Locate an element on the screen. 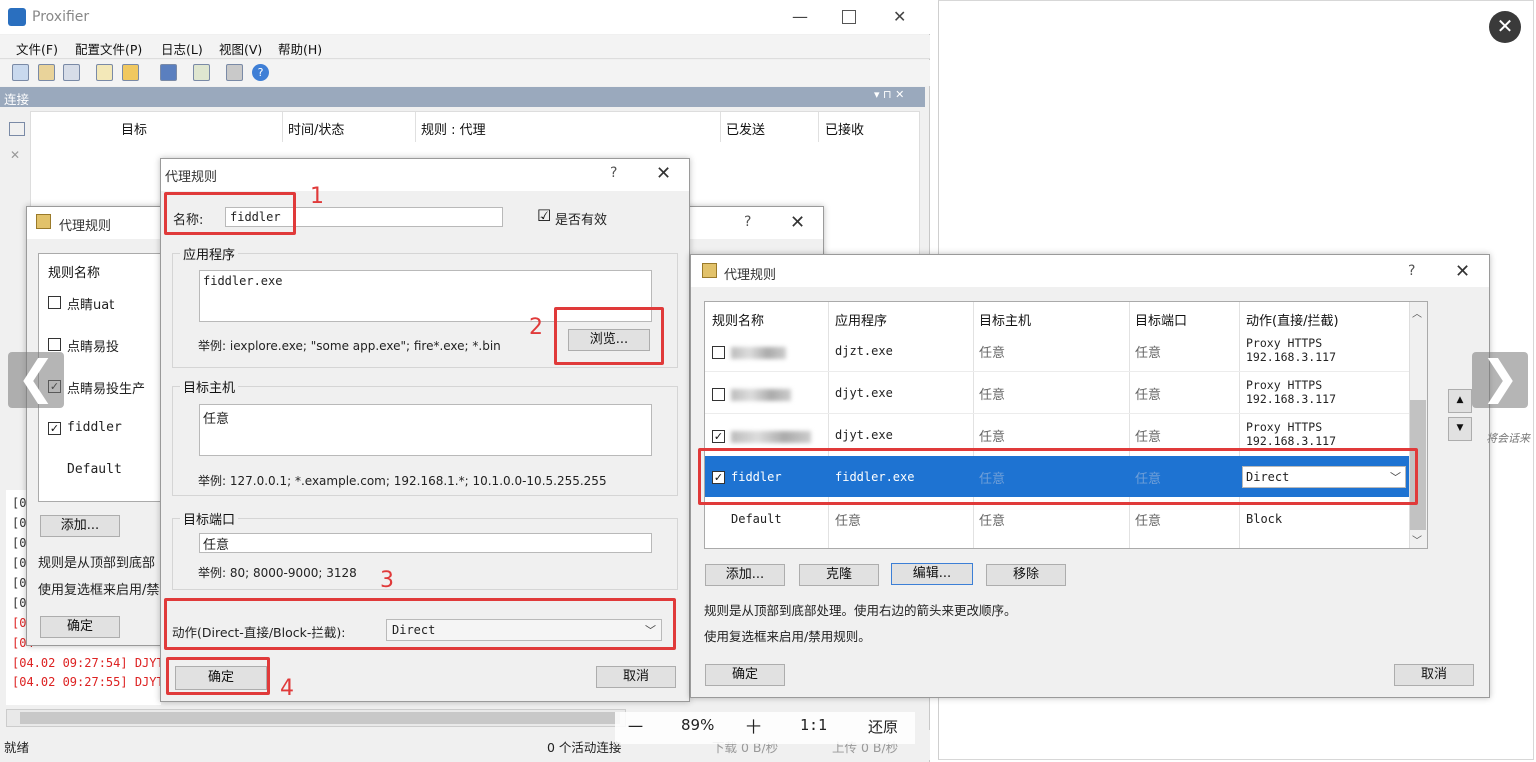 This screenshot has width=1536, height=762. annotation-number: 4 is located at coordinates (287, 688).